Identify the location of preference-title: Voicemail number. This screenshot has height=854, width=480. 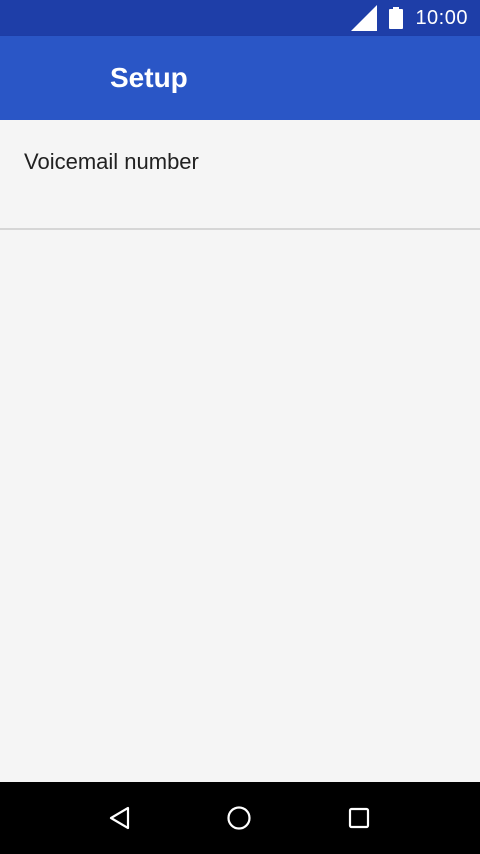
(111, 161).